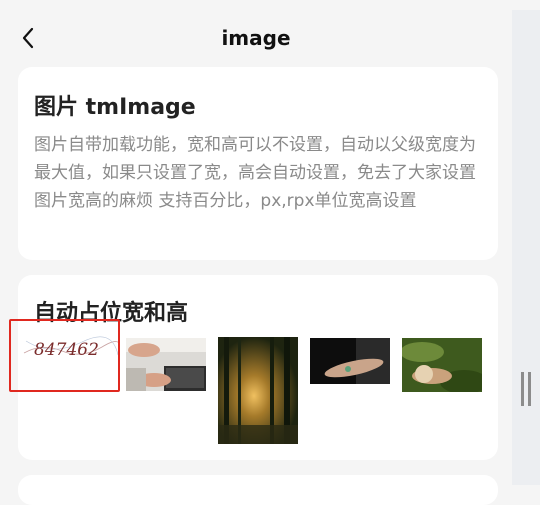  What do you see at coordinates (350, 361) in the screenshot?
I see `arm-image` at bounding box center [350, 361].